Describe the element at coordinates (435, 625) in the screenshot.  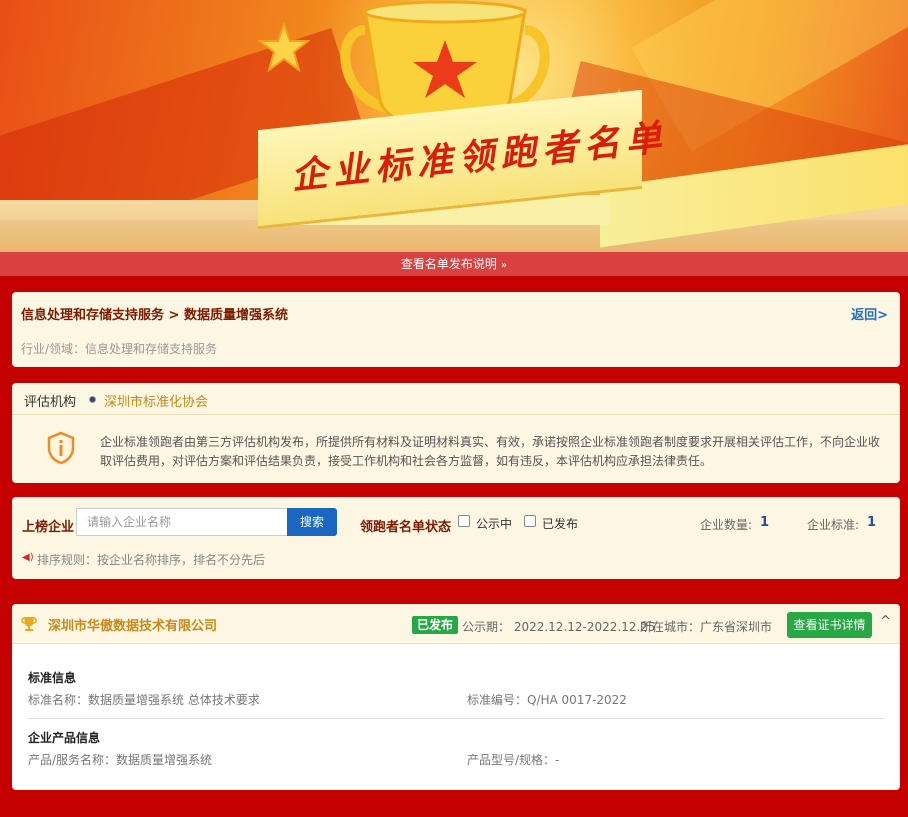
I see `status-badge: 已发布` at that location.